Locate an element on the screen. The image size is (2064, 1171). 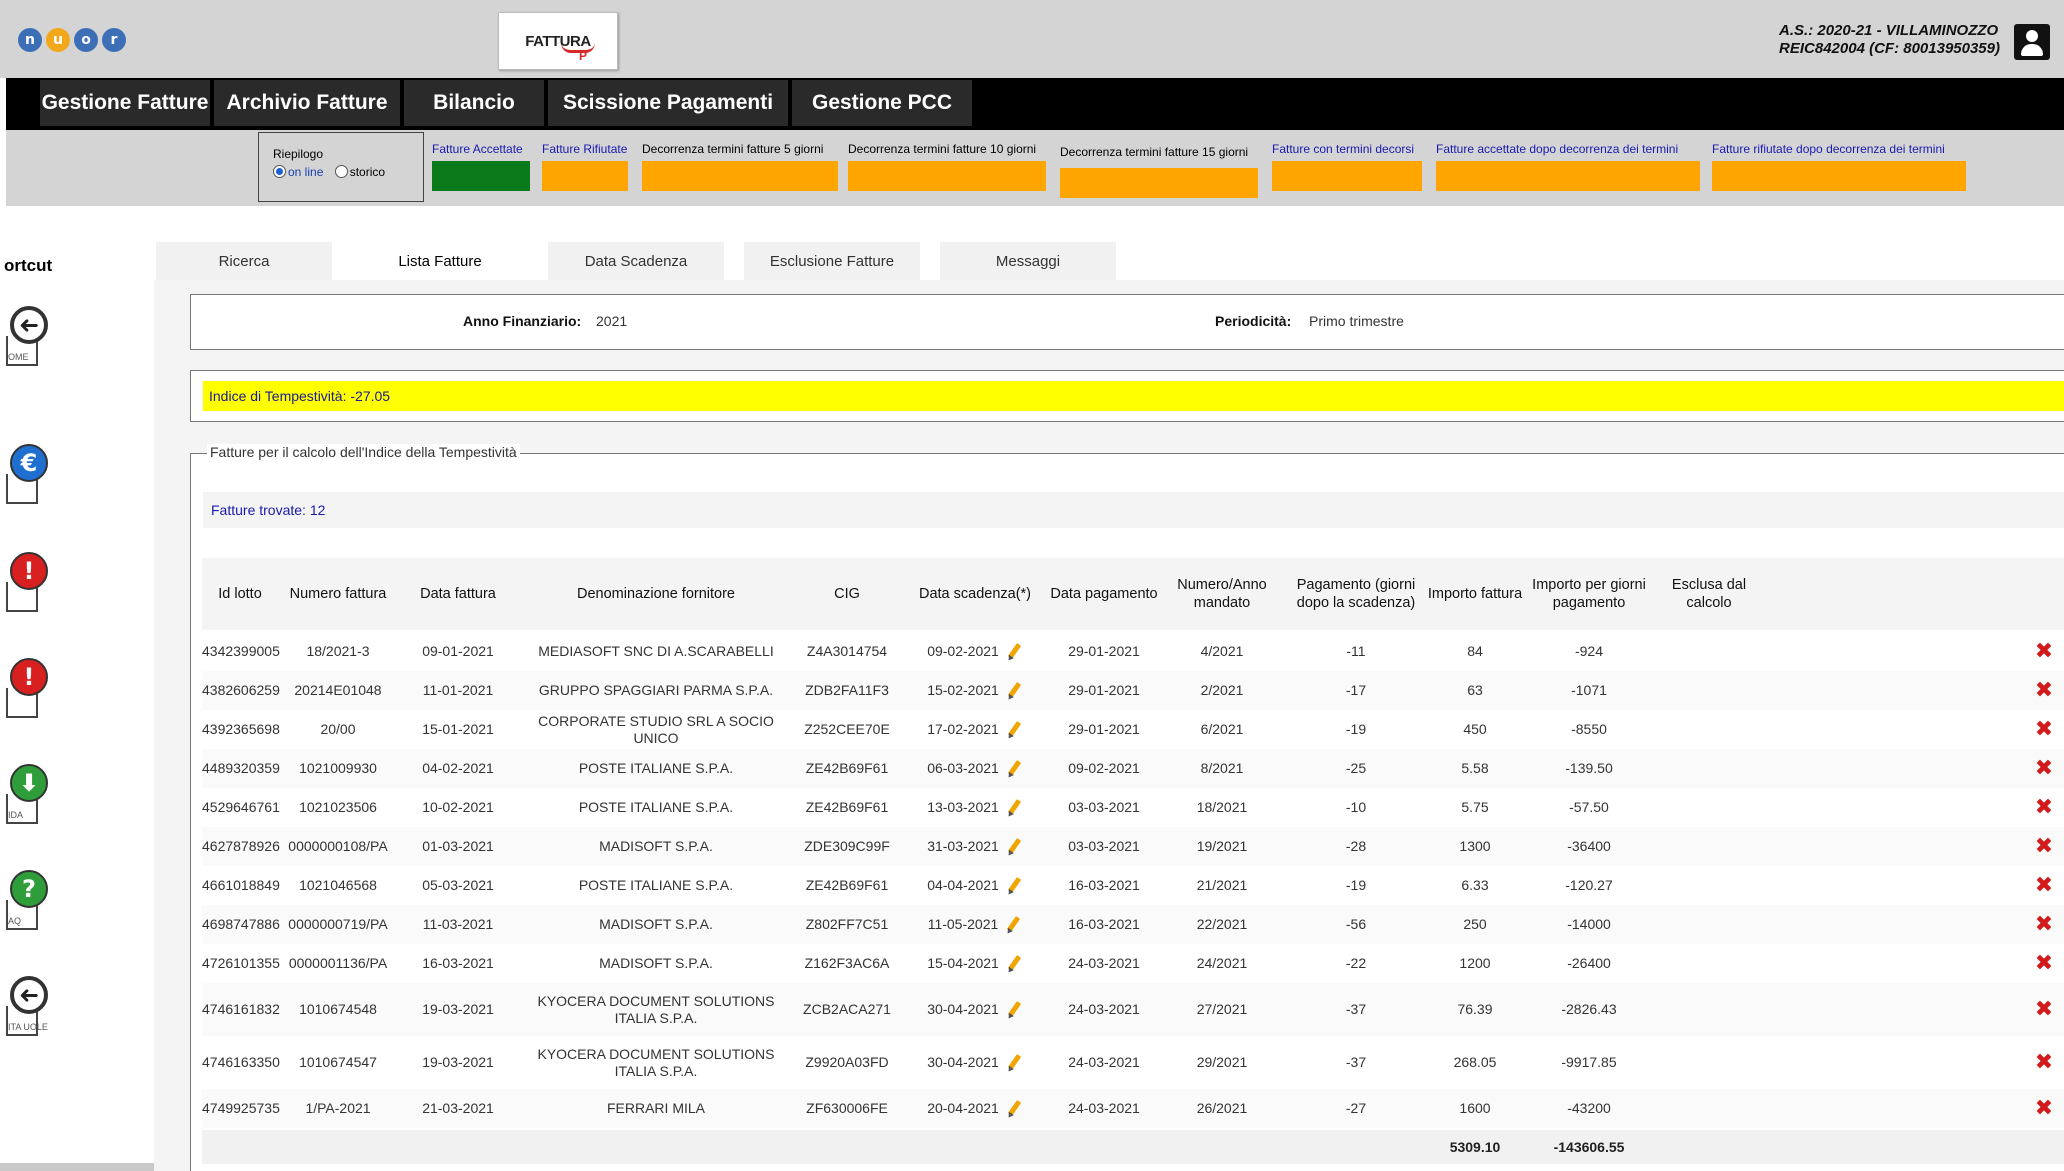
cell-id-lotto-text: 4726101355 is located at coordinates (241, 963).